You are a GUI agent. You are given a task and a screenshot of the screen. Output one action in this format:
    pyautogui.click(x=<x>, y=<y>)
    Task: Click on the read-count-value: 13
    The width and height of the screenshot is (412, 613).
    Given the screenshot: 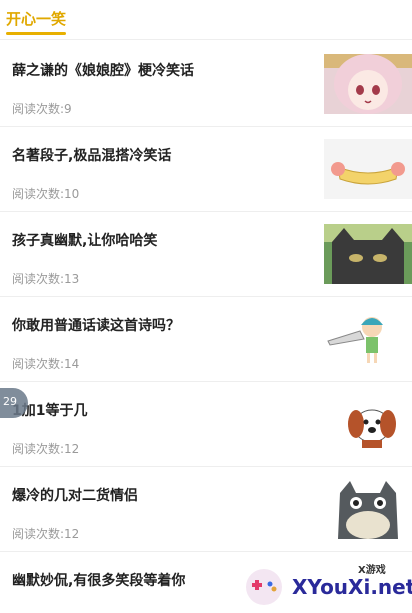 What is the action you would take?
    pyautogui.click(x=72, y=279)
    